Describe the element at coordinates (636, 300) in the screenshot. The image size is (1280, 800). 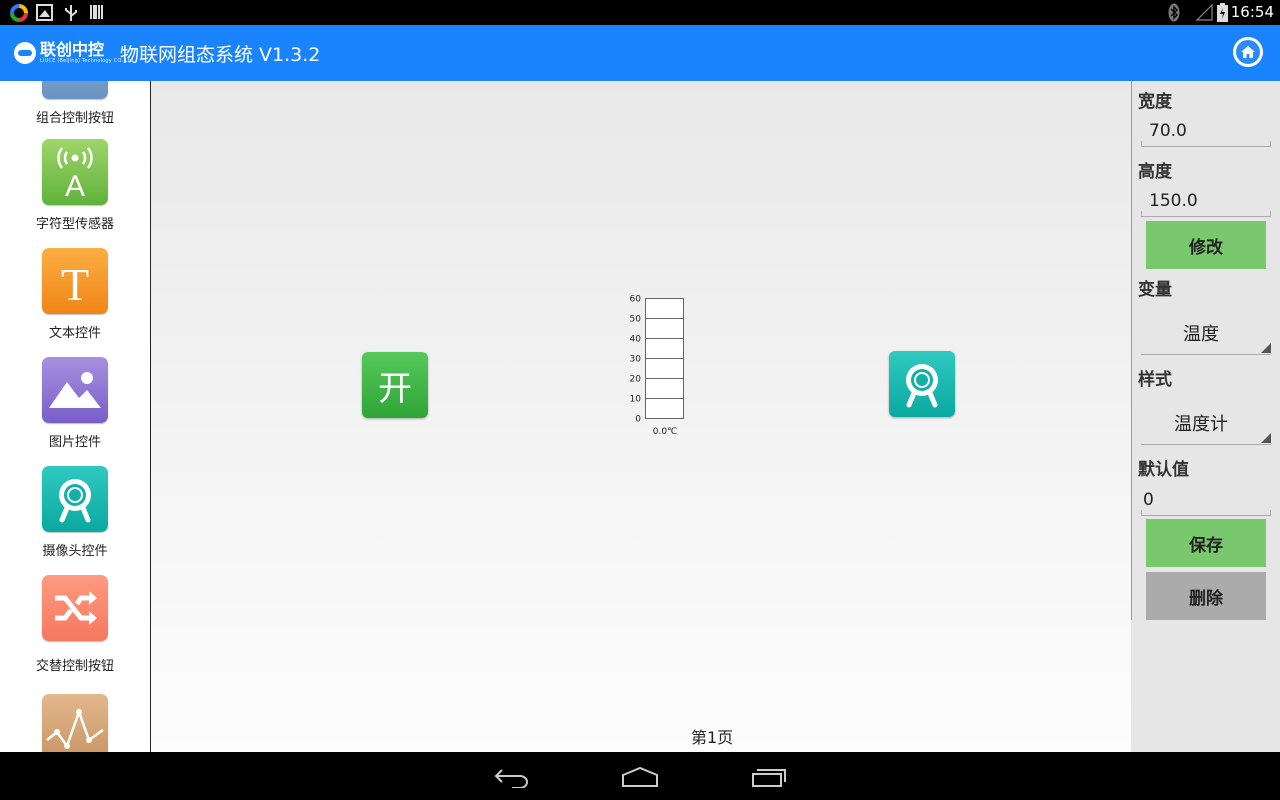
I see `thermometer-tick-label: 60` at that location.